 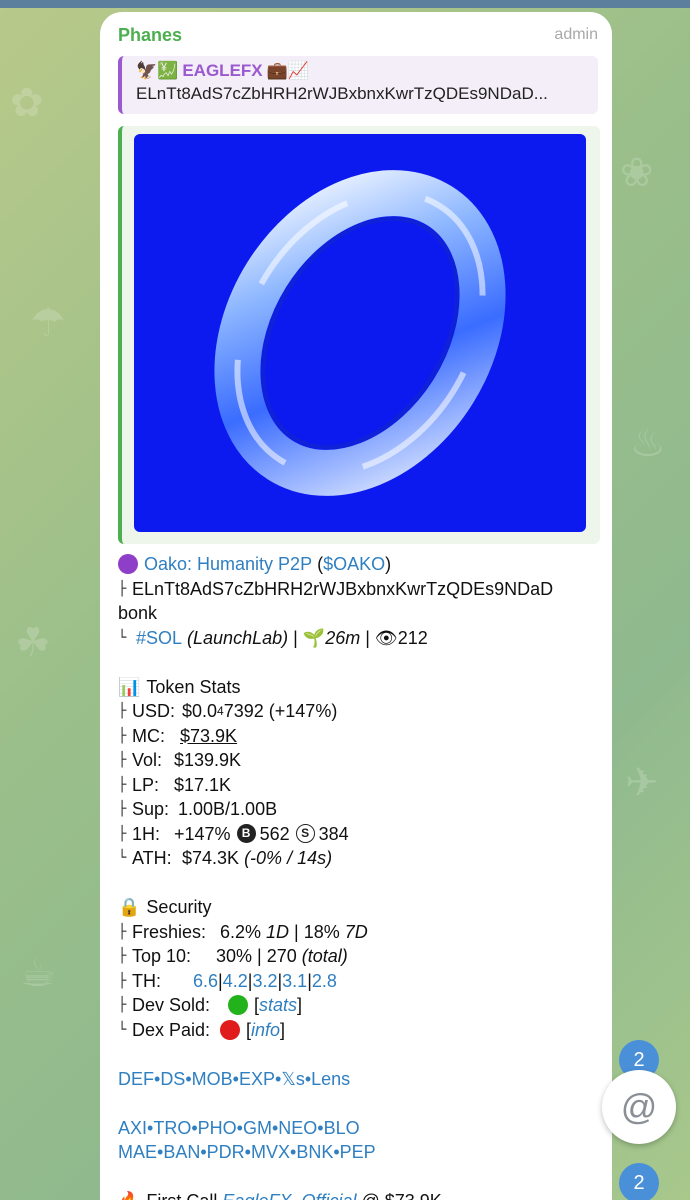 What do you see at coordinates (193, 686) in the screenshot?
I see `stats-title: Token Stats` at bounding box center [193, 686].